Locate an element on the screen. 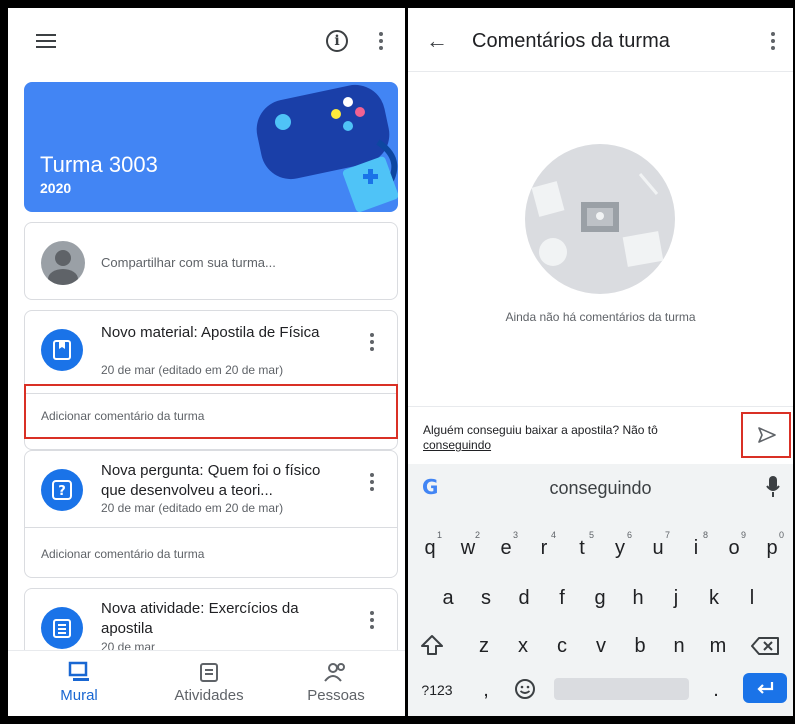 The height and width of the screenshot is (724, 795). word-suggestion: conseguindo is located at coordinates (600, 488).